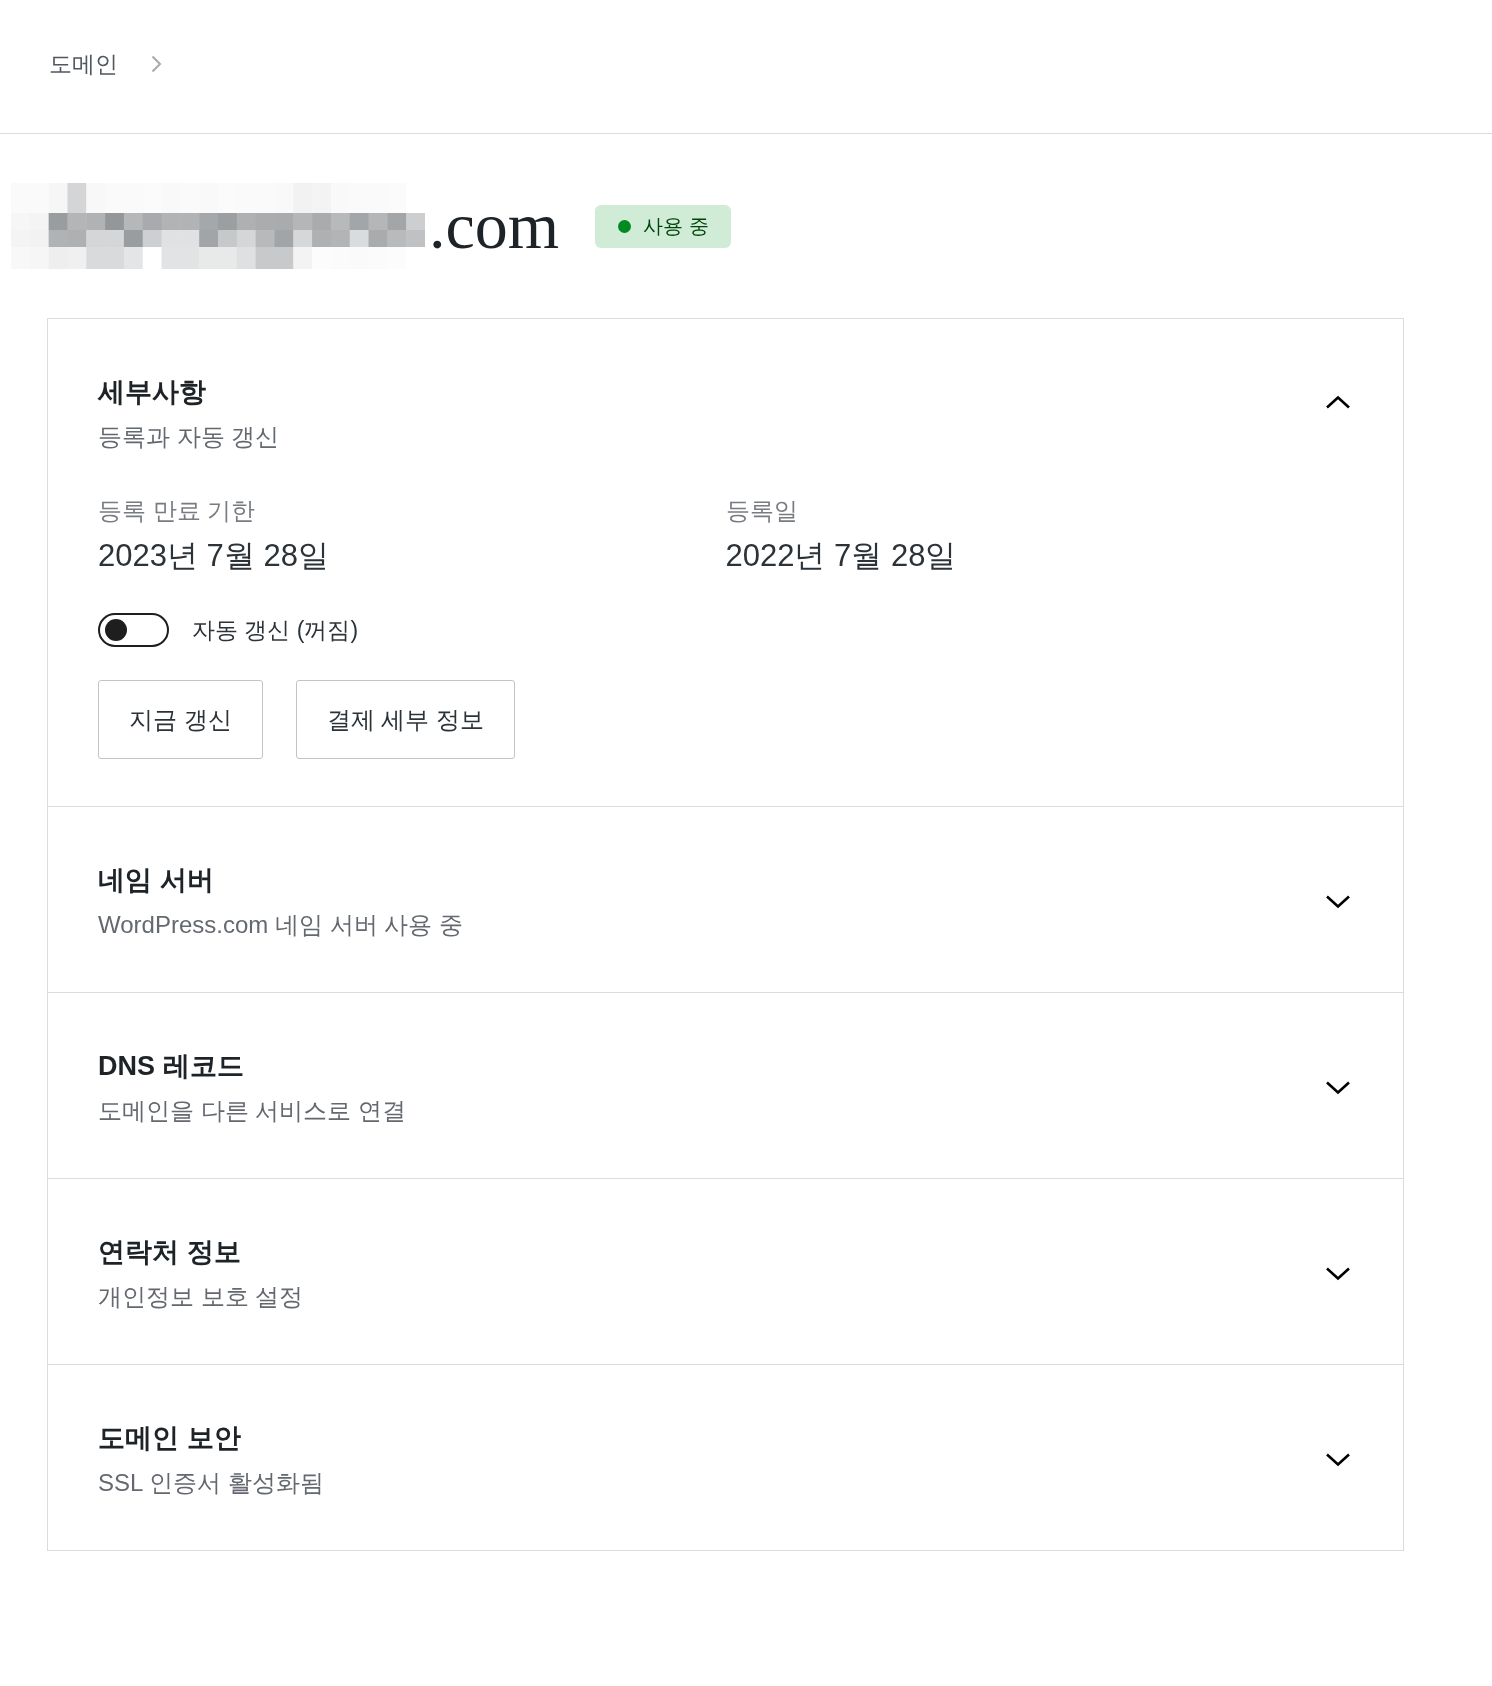 This screenshot has height=1686, width=1492. I want to click on toggle-label: 자동 갱신 (꺼짐), so click(275, 630).